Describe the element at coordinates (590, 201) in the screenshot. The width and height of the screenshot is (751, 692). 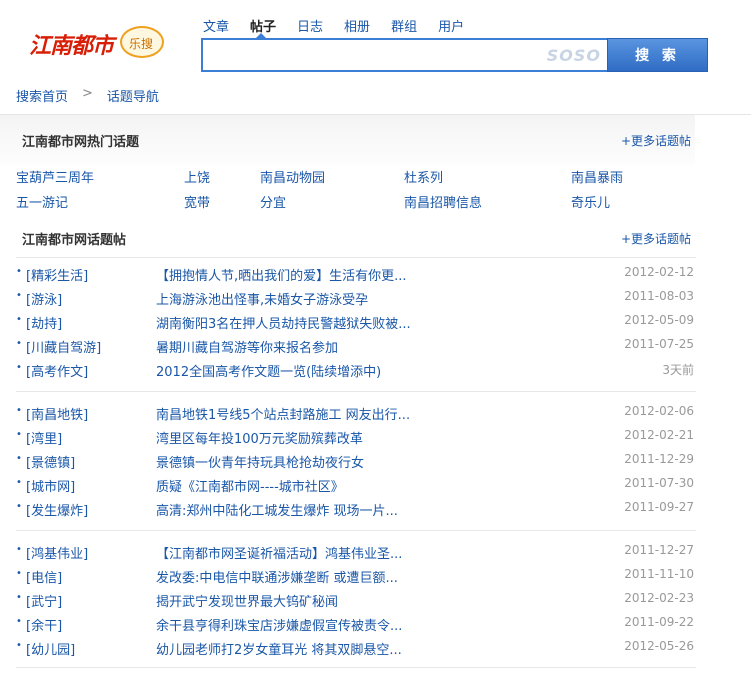
I see `hot-topic-link: 奇乐儿` at that location.